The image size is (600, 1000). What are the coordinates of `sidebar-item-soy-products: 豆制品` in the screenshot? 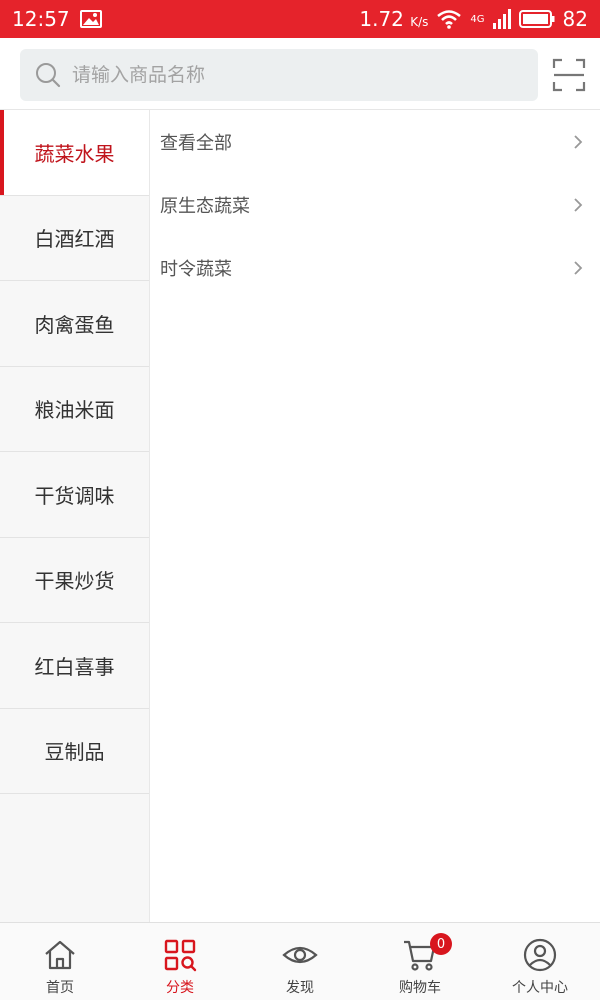 It's located at (74, 751).